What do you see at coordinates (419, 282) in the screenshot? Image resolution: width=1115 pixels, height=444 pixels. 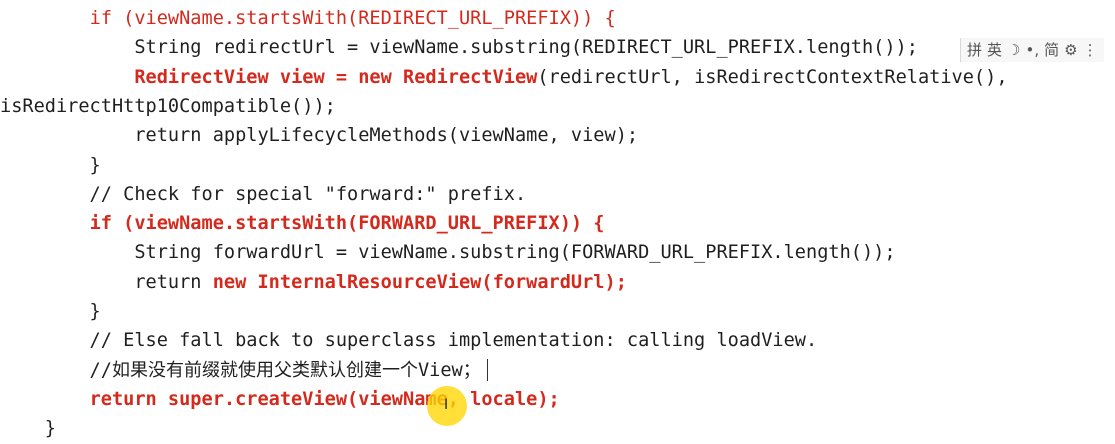 I see `code-token: new InternalResourceView(forwardUrl);` at bounding box center [419, 282].